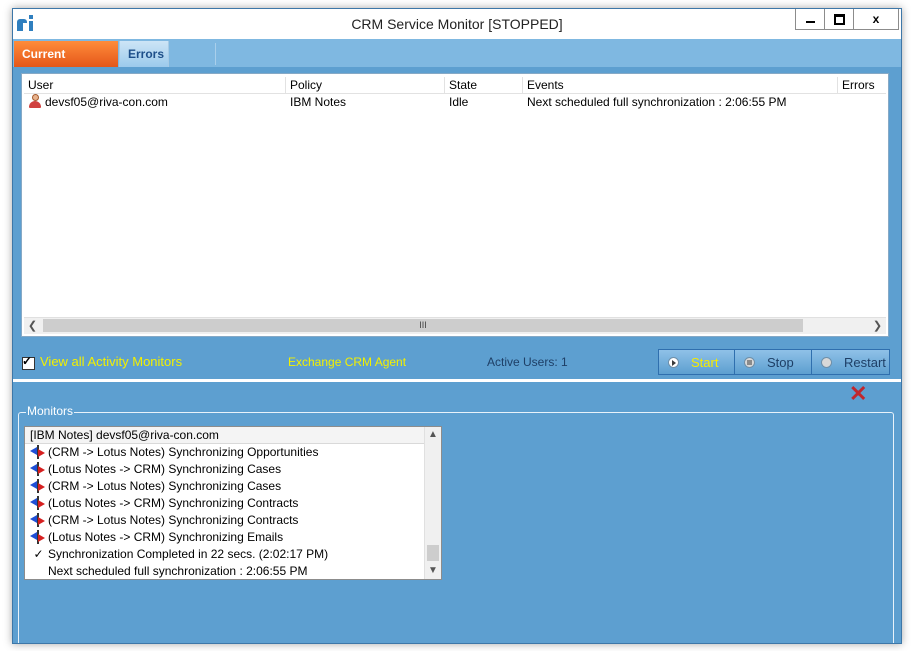 The width and height of the screenshot is (911, 651). What do you see at coordinates (826, 362) in the screenshot?
I see `restart-icon` at bounding box center [826, 362].